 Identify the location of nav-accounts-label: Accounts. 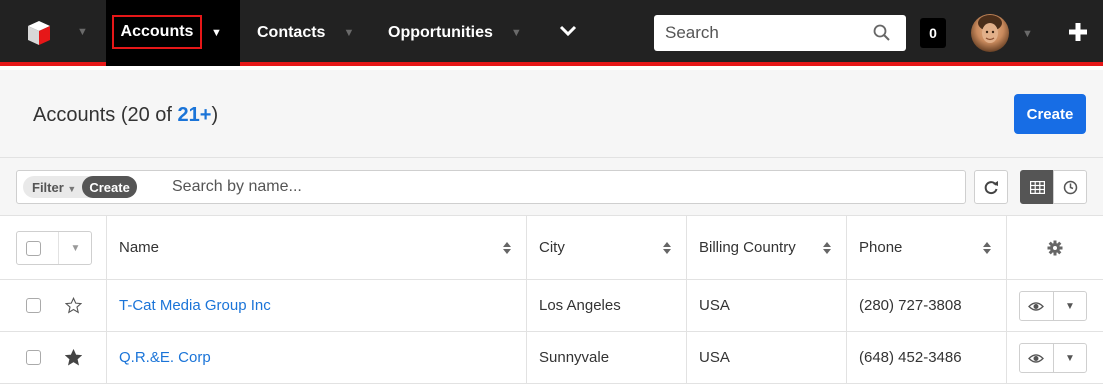
(157, 31).